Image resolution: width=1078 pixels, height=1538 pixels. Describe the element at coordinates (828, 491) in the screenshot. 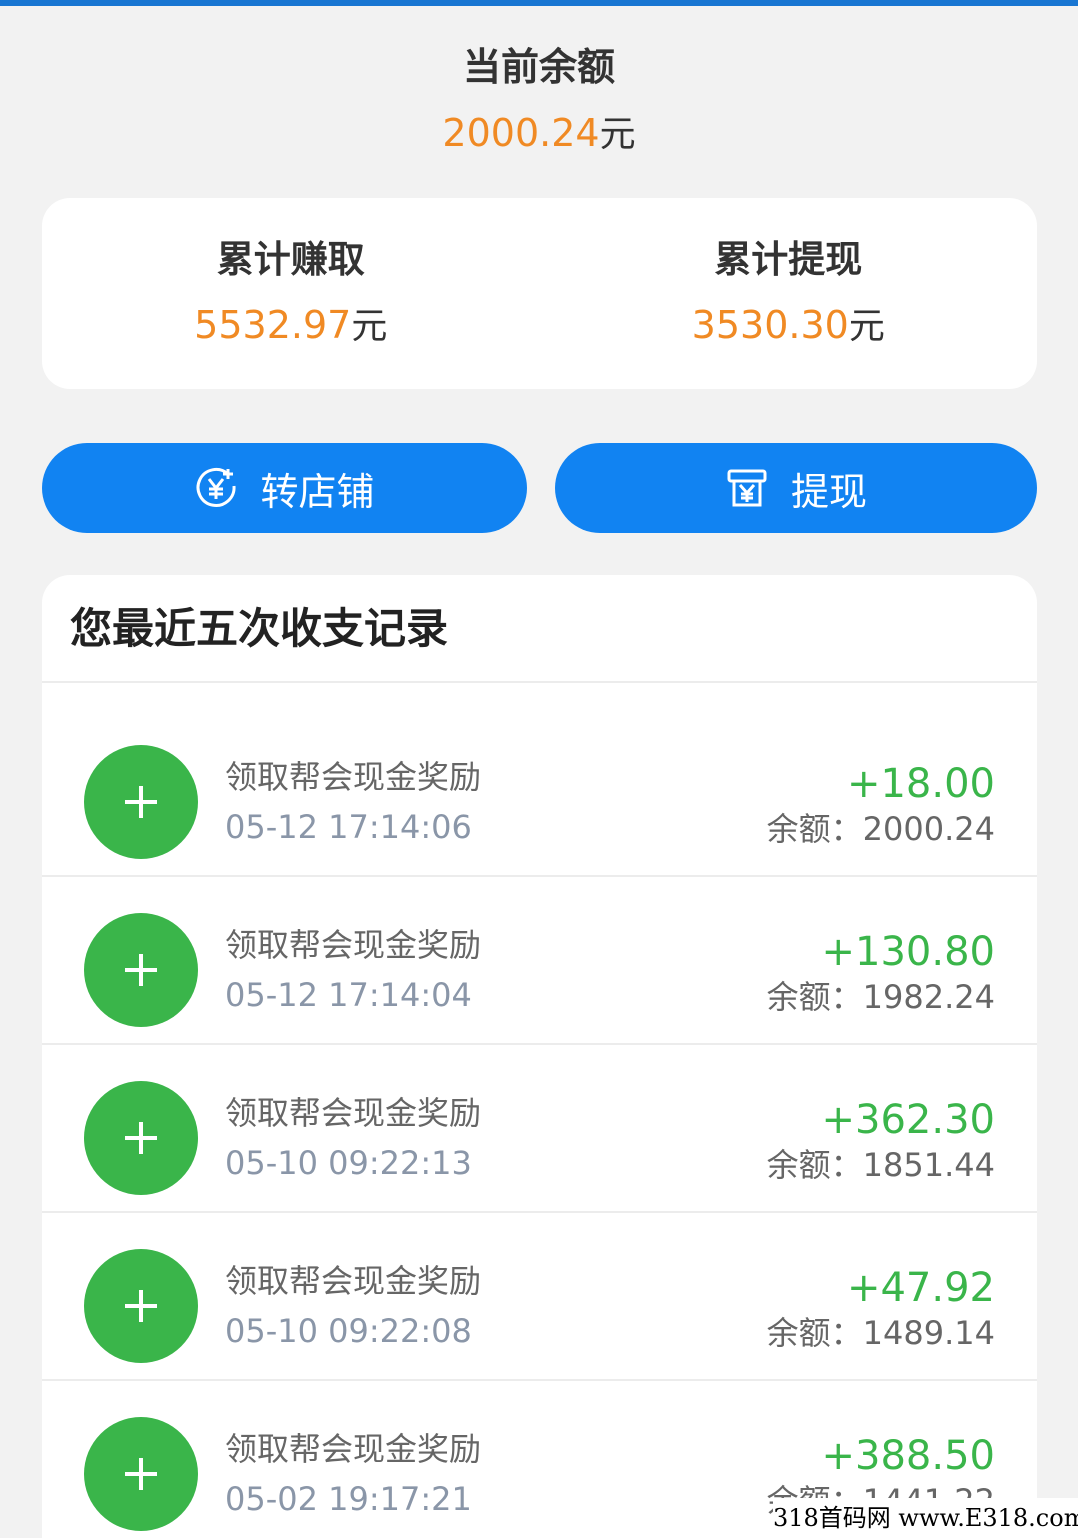

I see `withdraw-label: 提现` at that location.